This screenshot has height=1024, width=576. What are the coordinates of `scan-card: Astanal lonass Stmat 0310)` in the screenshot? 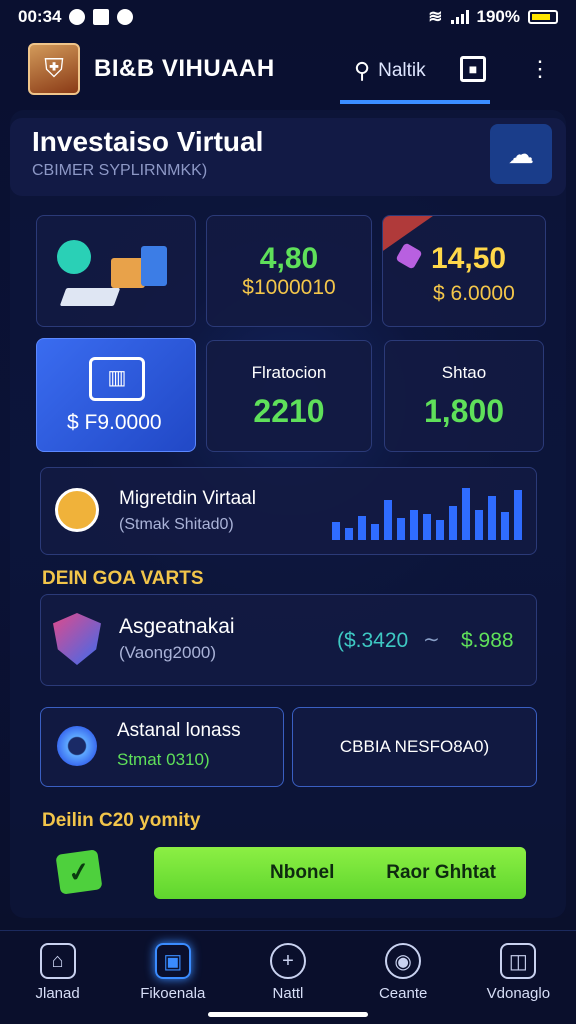 It's located at (162, 747).